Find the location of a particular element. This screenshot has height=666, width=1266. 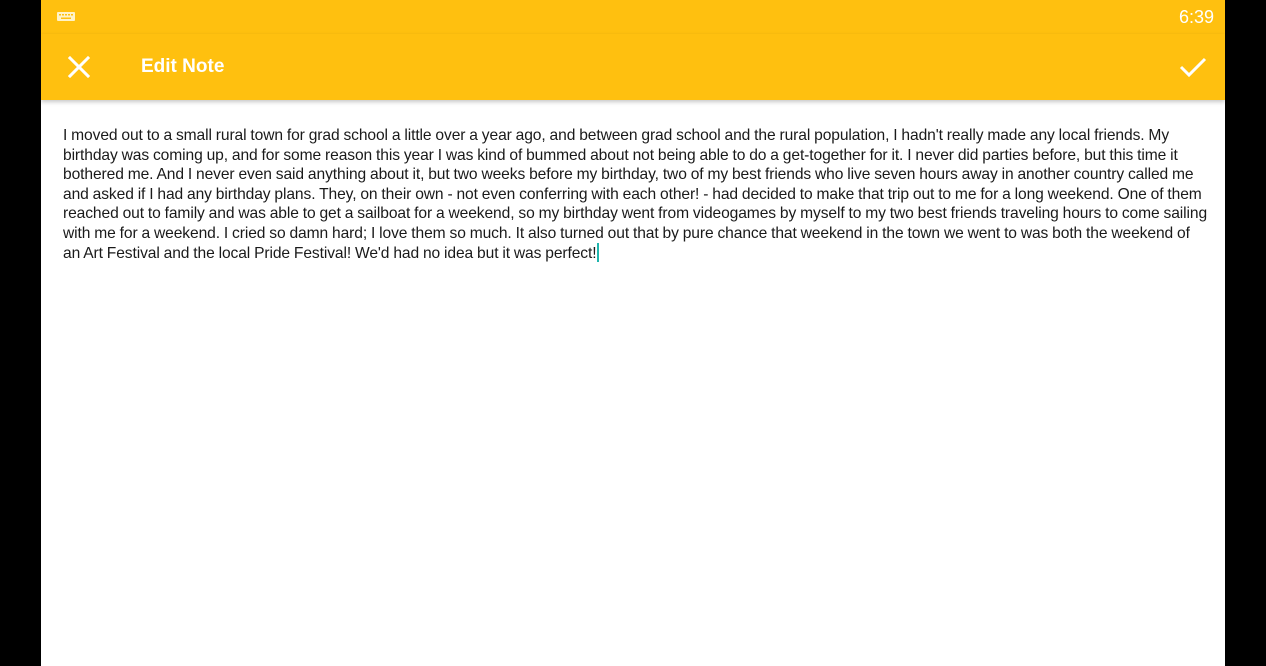

close-button is located at coordinates (79, 67).